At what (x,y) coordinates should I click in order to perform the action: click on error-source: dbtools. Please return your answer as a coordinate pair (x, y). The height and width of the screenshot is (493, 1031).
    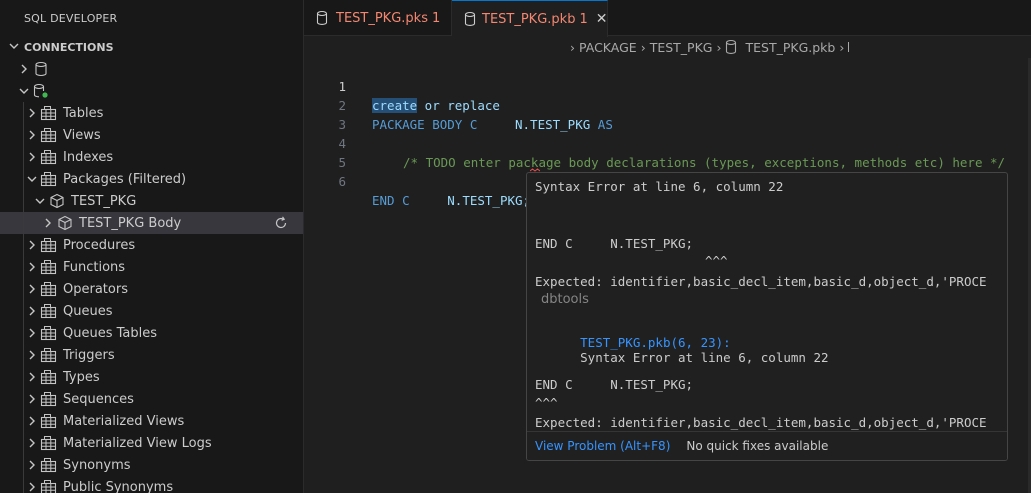
    Looking at the image, I should click on (565, 299).